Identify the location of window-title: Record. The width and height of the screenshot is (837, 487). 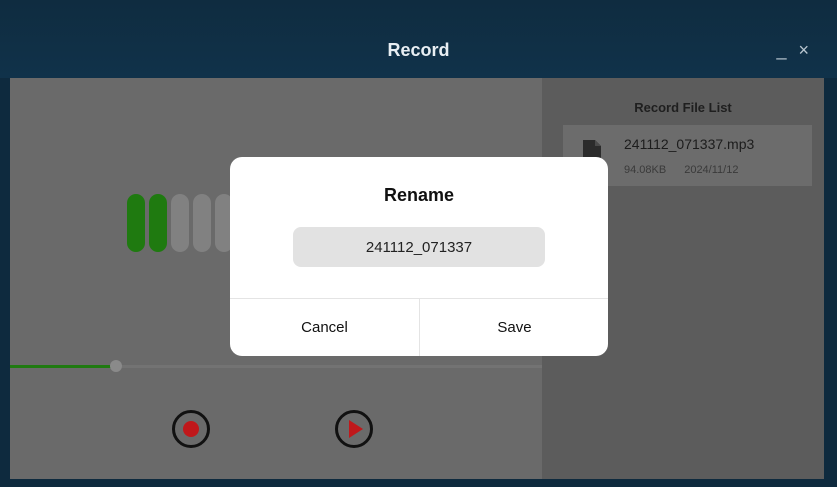
(418, 50).